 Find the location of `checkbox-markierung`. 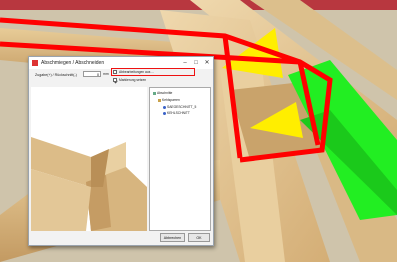

checkbox-markierung is located at coordinates (115, 80).